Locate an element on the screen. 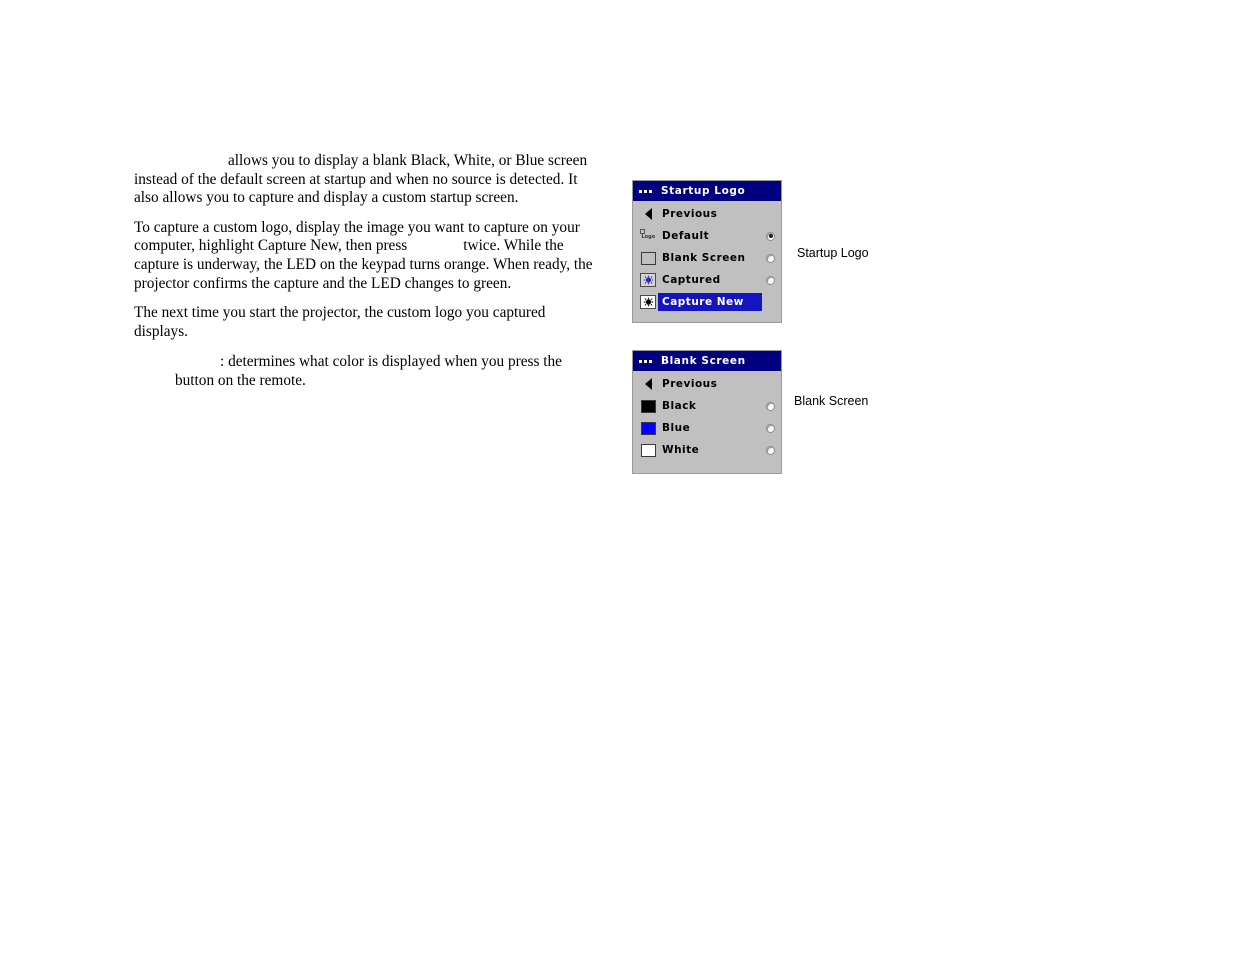 This screenshot has width=1235, height=954. menu-item-blank-screen: Blank Screen is located at coordinates (707, 258).